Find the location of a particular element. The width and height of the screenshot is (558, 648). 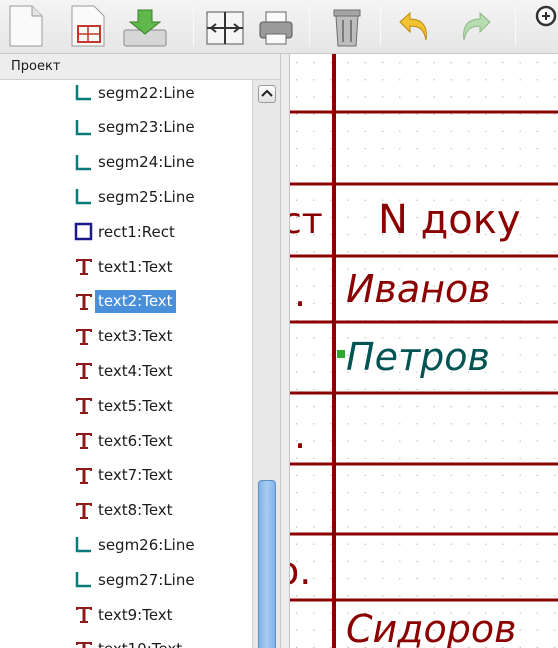

tree-item: segm25:Line is located at coordinates (135, 197).